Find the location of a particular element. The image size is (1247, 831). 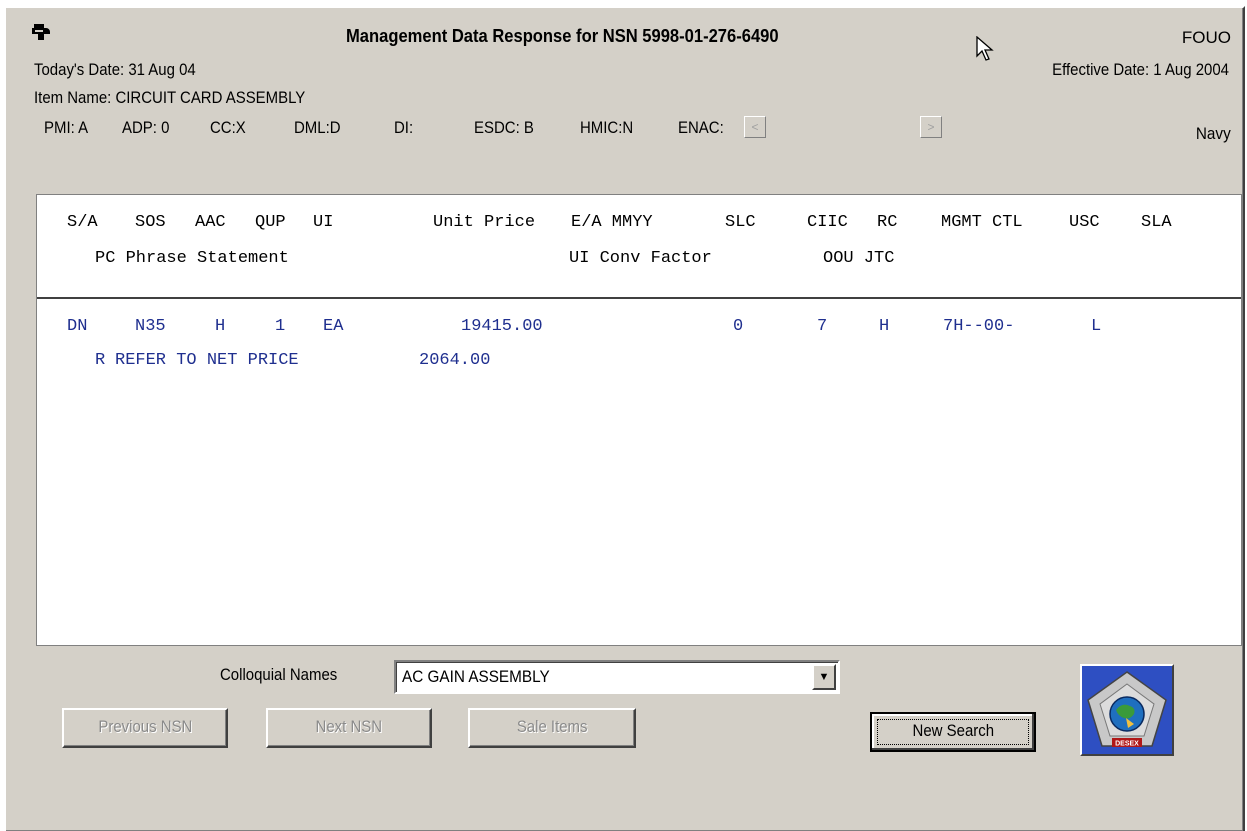

cursor-arrow-icon is located at coordinates (985, 51).